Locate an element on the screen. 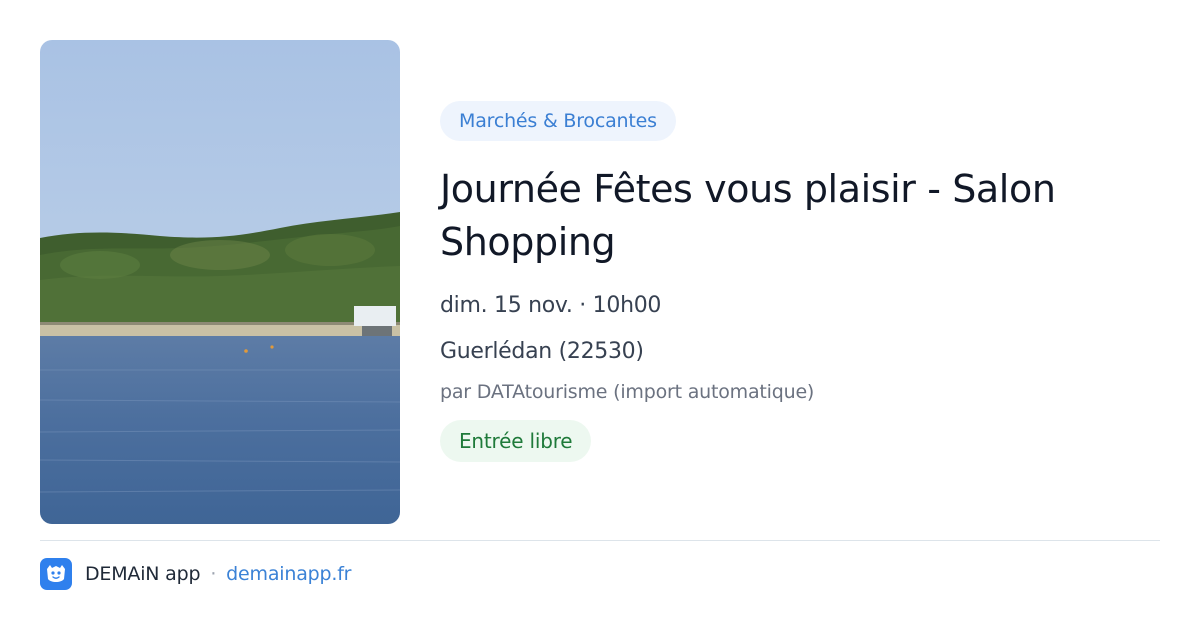  app-website-link: demainapp.fr is located at coordinates (288, 574).